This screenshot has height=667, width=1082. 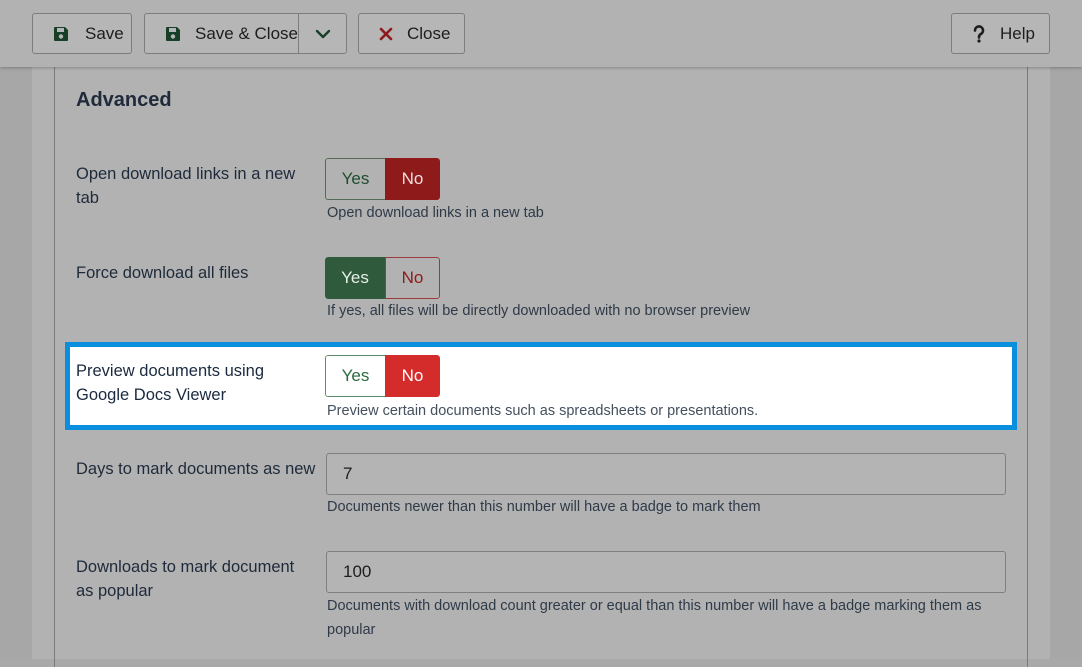 What do you see at coordinates (124, 100) in the screenshot?
I see `section-title: Advanced` at bounding box center [124, 100].